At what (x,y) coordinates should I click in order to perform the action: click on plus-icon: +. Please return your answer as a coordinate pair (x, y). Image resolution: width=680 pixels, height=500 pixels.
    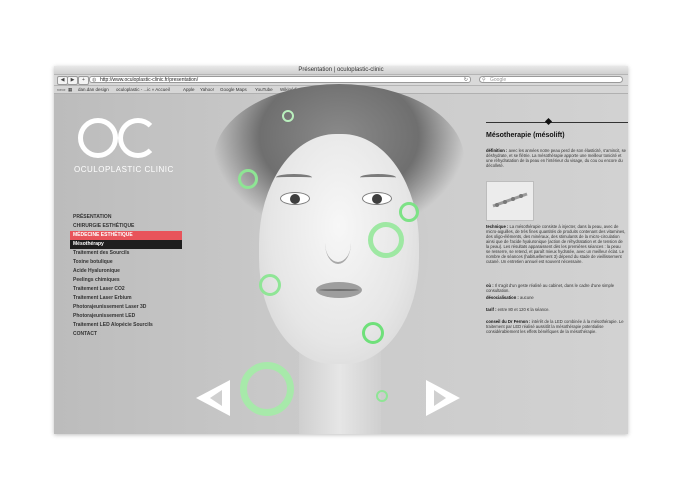
    Looking at the image, I should click on (83, 80).